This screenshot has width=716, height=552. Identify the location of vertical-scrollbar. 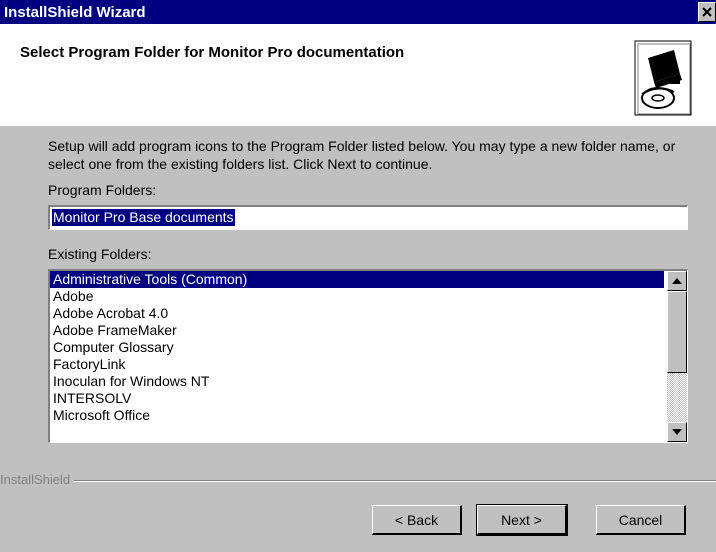
(677, 356).